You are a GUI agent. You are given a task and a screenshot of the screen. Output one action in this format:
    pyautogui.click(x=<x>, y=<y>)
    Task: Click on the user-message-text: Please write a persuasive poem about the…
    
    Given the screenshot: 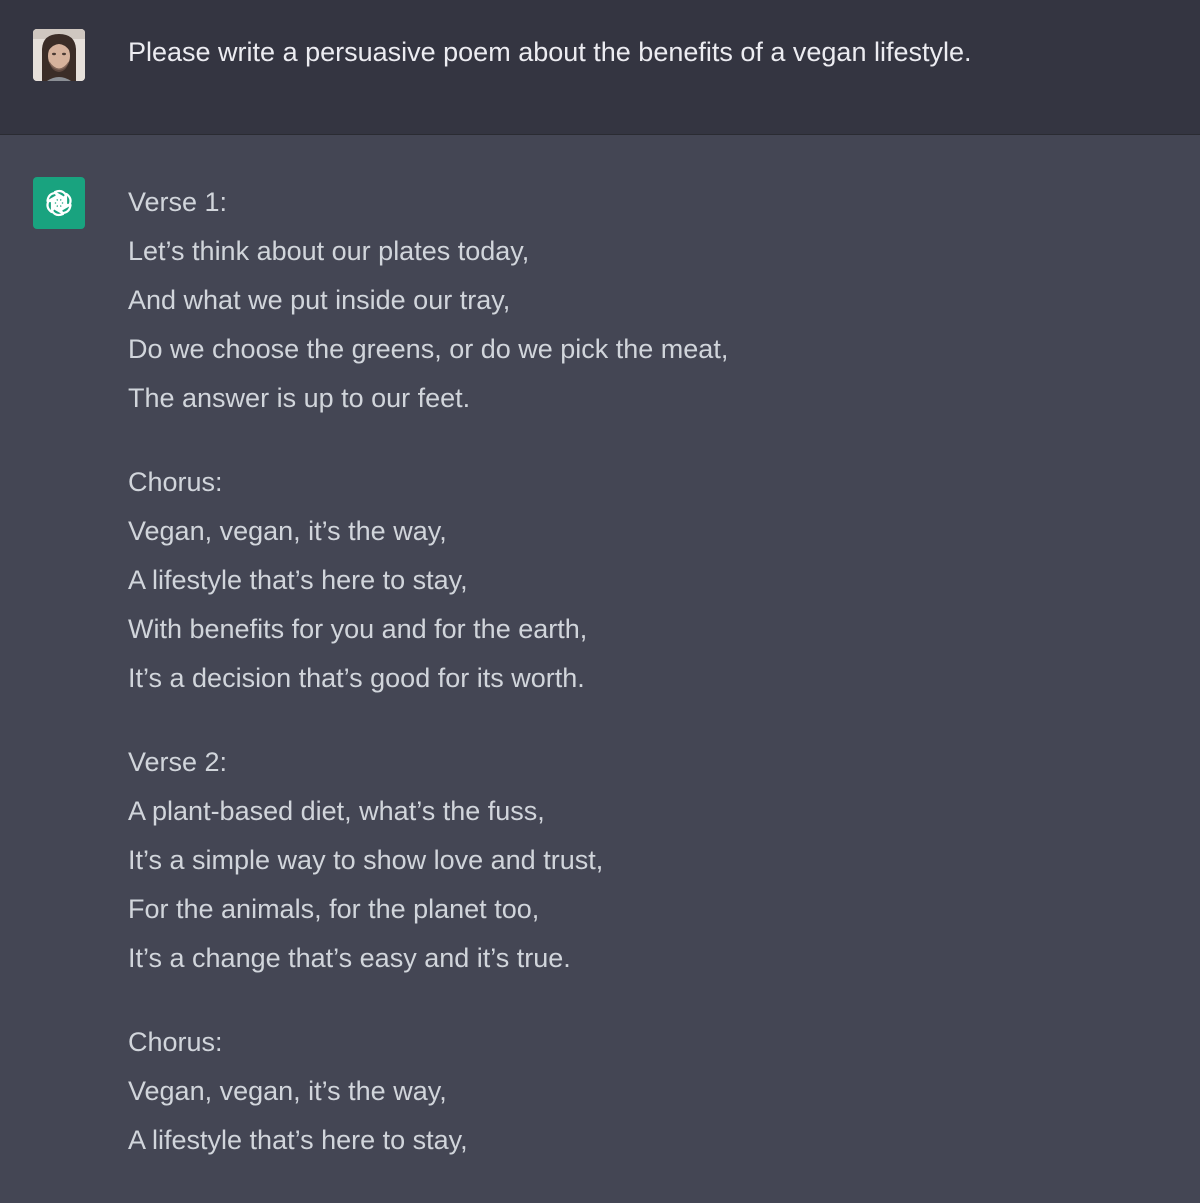 What is the action you would take?
    pyautogui.click(x=550, y=52)
    